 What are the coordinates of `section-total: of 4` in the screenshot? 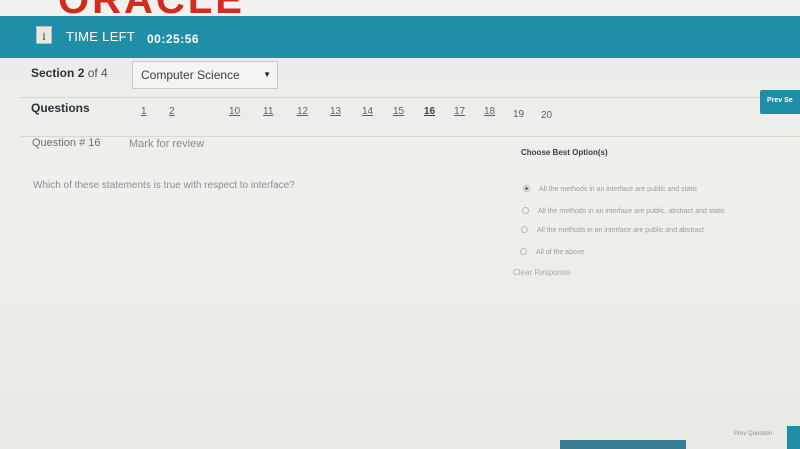 It's located at (97, 73).